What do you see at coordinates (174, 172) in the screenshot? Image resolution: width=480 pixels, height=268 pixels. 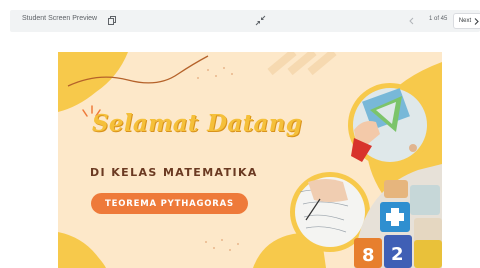 I see `slide-subheading: DI KELAS MATEMATIKA` at bounding box center [174, 172].